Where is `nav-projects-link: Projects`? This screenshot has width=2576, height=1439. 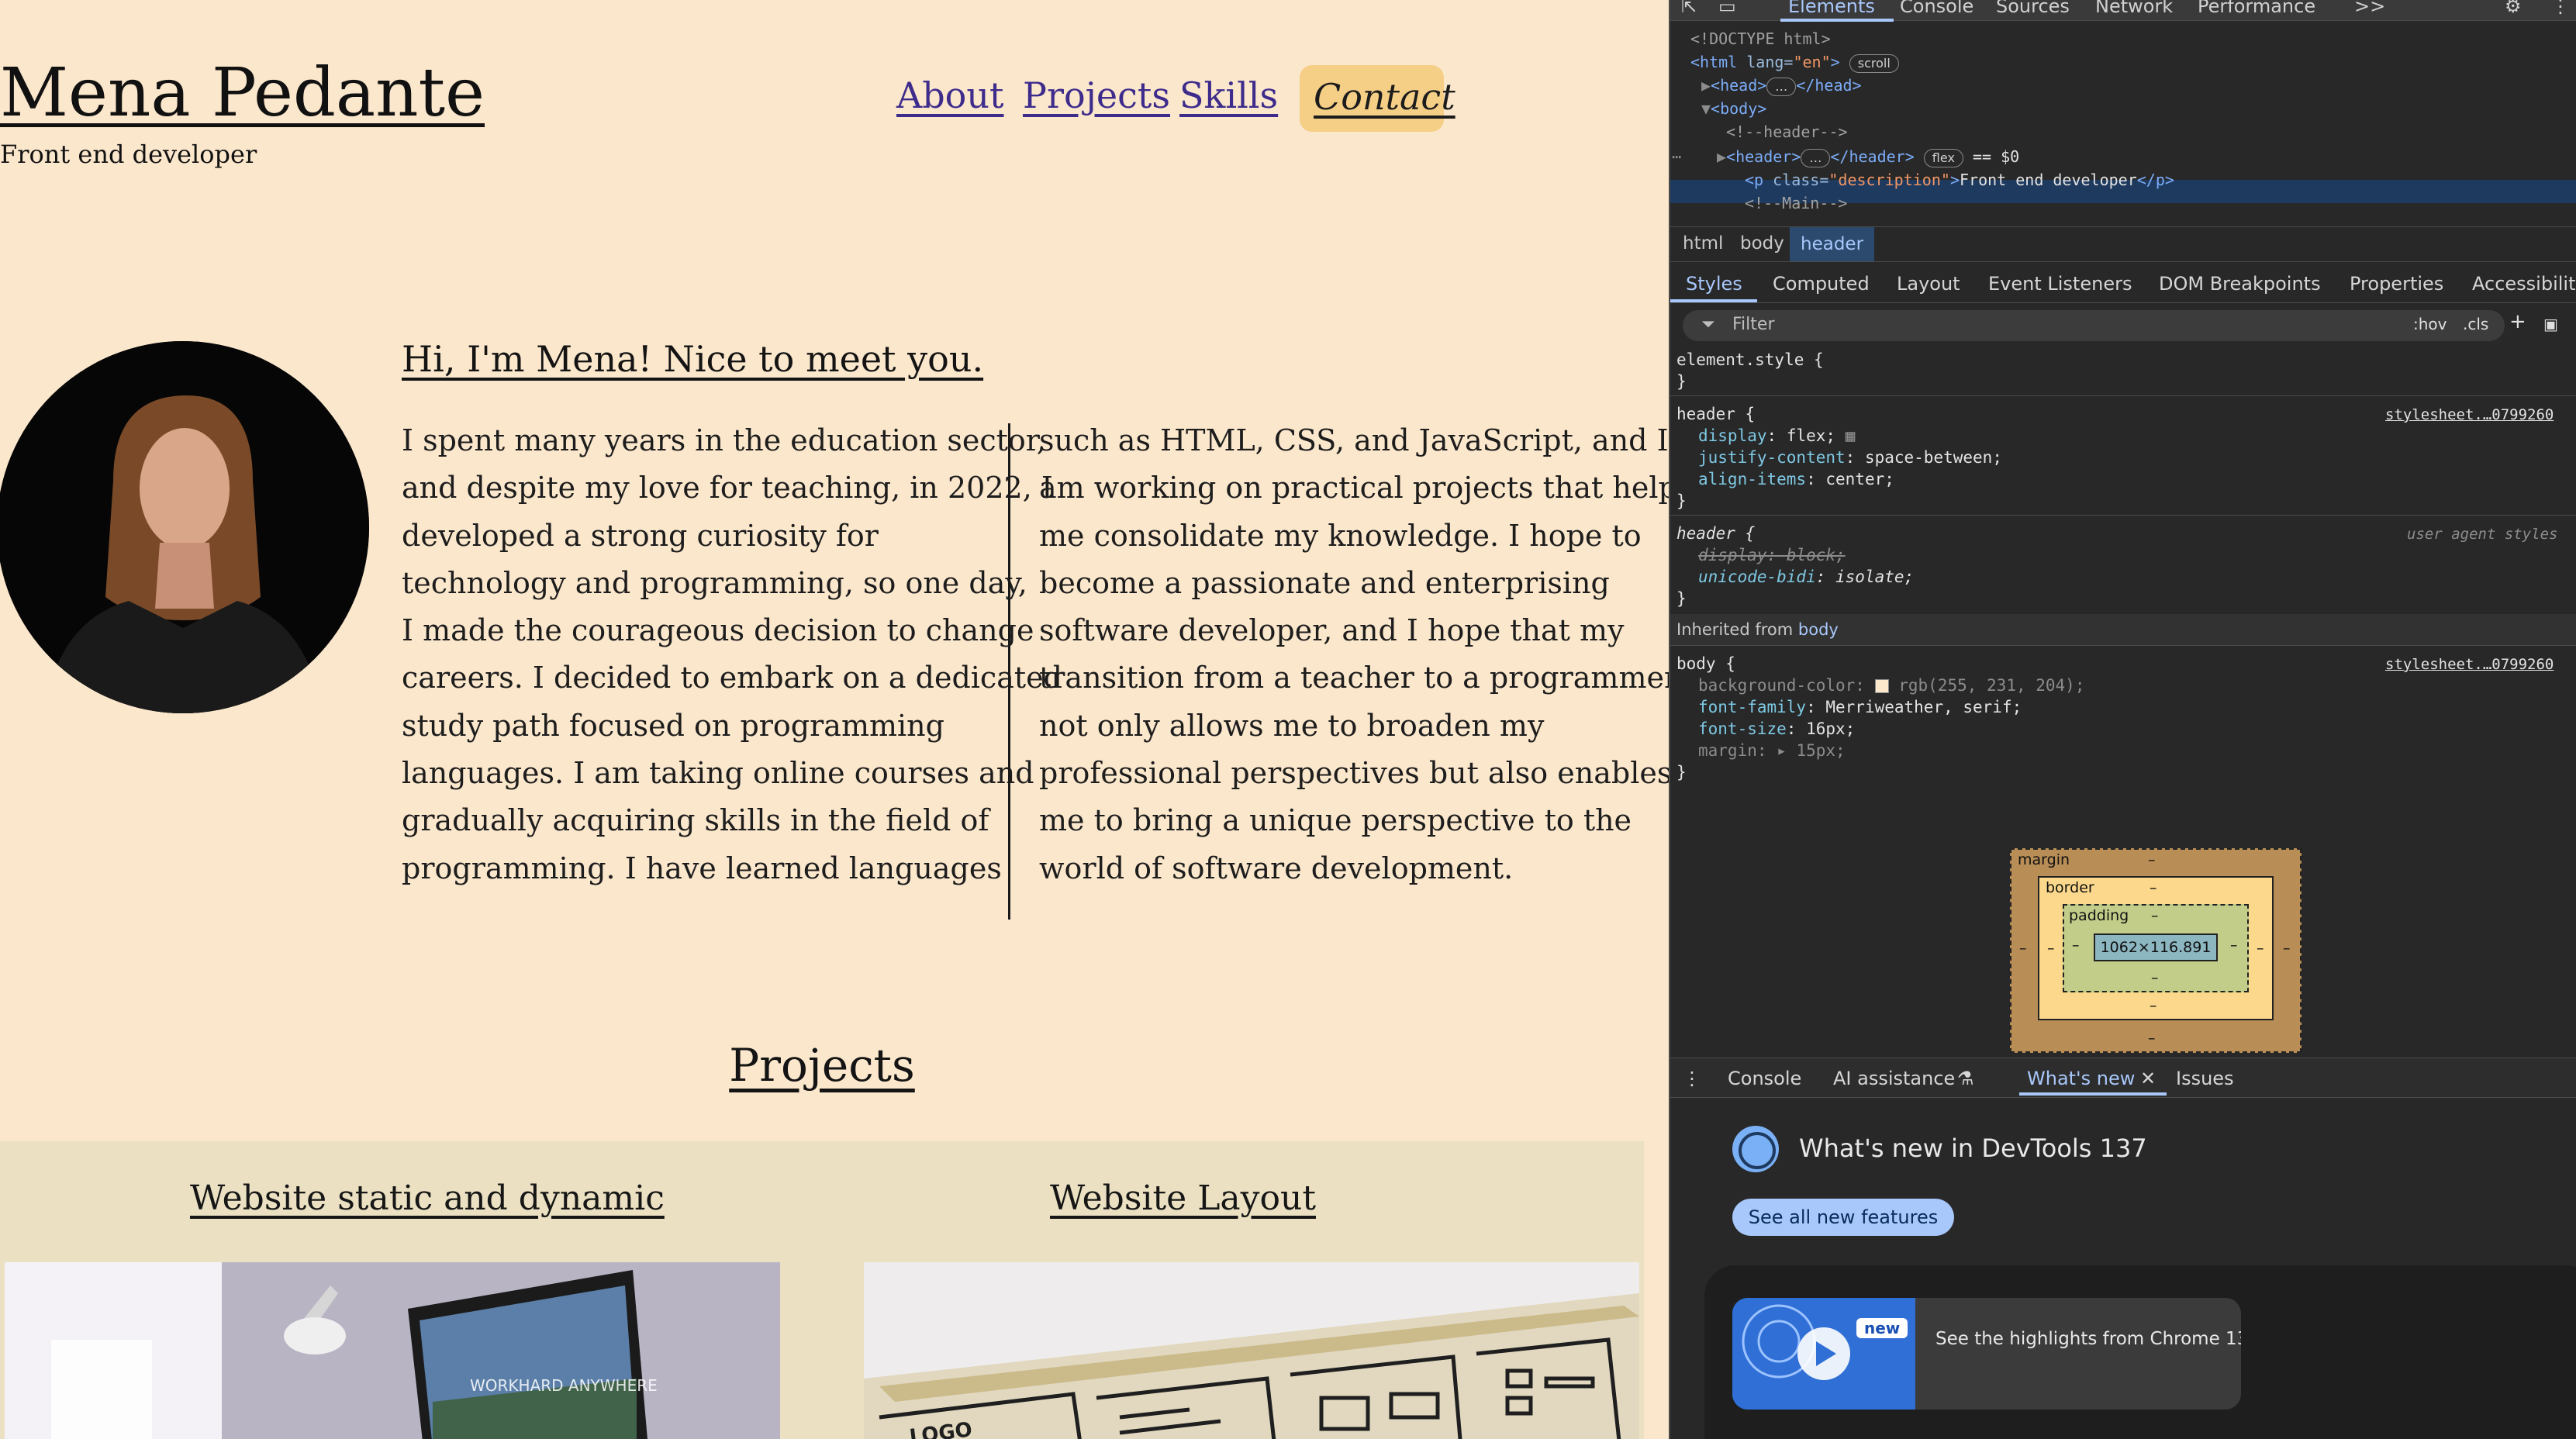
nav-projects-link: Projects is located at coordinates (1096, 95).